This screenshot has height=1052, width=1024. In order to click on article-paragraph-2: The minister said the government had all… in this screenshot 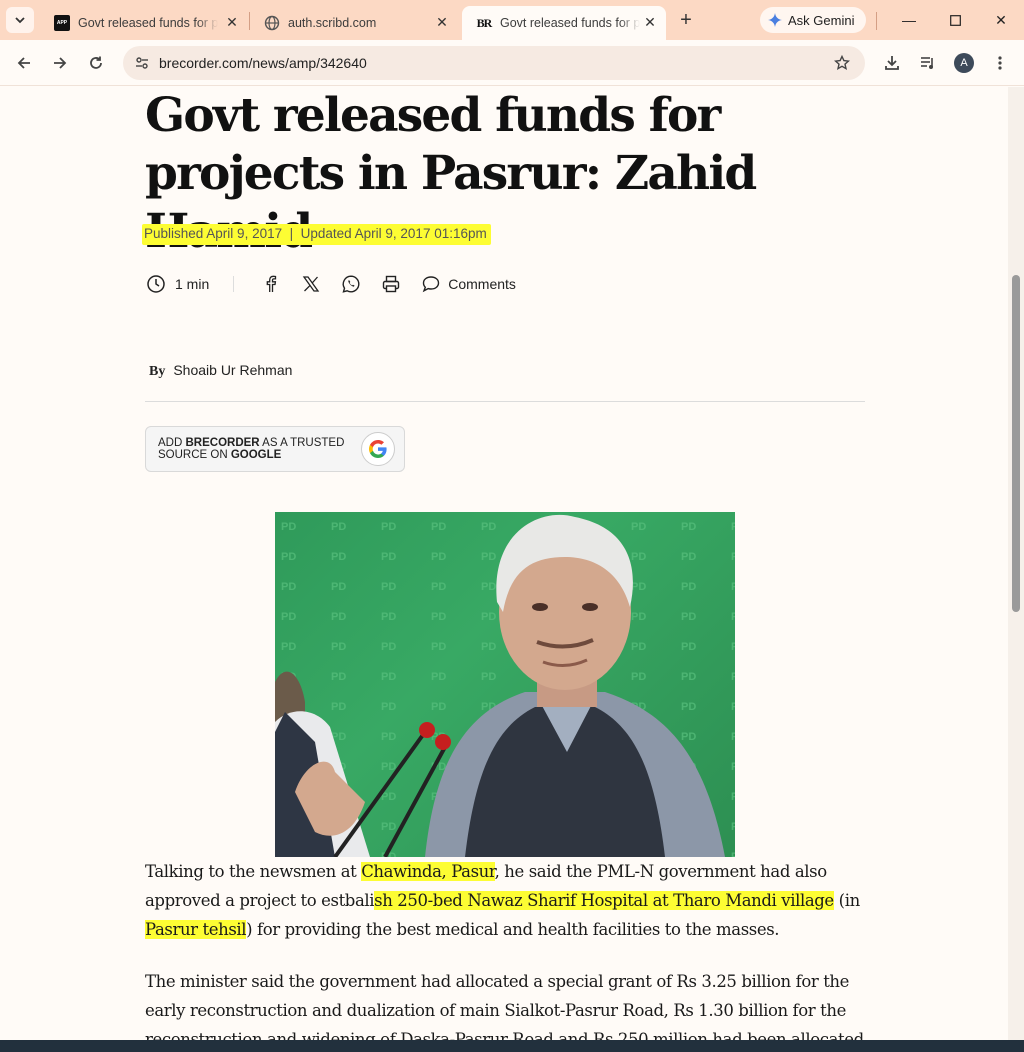, I will do `click(504, 1006)`.